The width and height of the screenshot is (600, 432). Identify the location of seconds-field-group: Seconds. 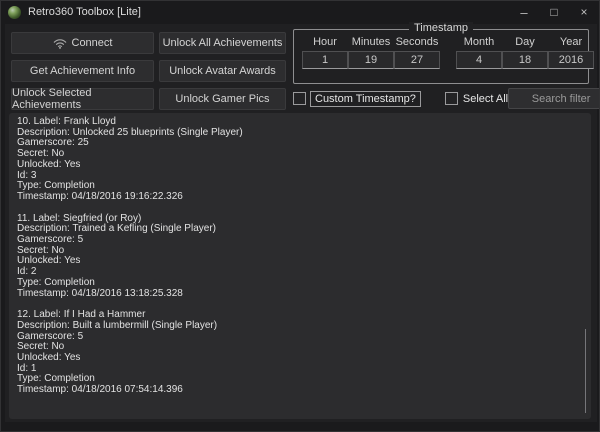
(417, 52).